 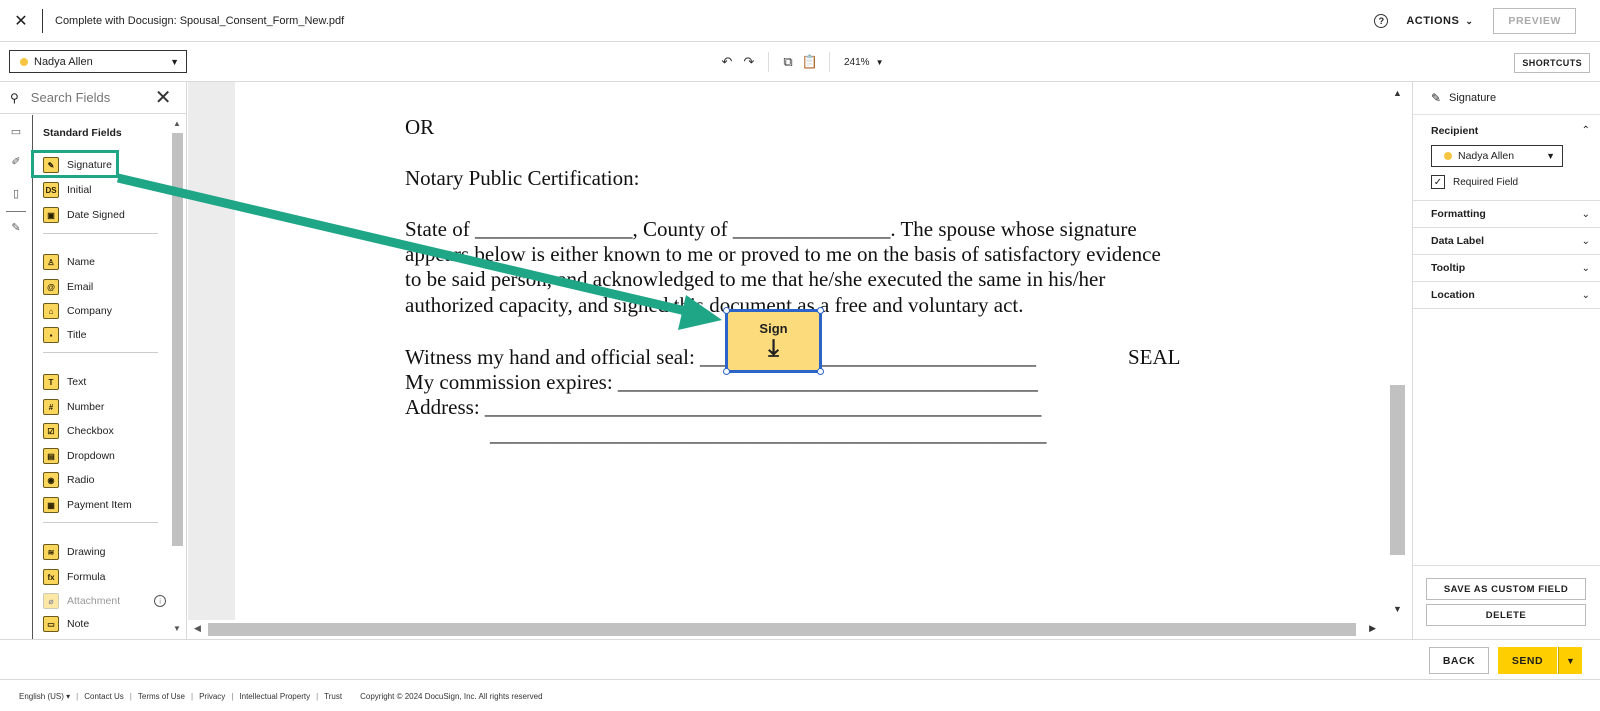 What do you see at coordinates (1506, 214) in the screenshot?
I see `section-formatting: Formatting ⌄` at bounding box center [1506, 214].